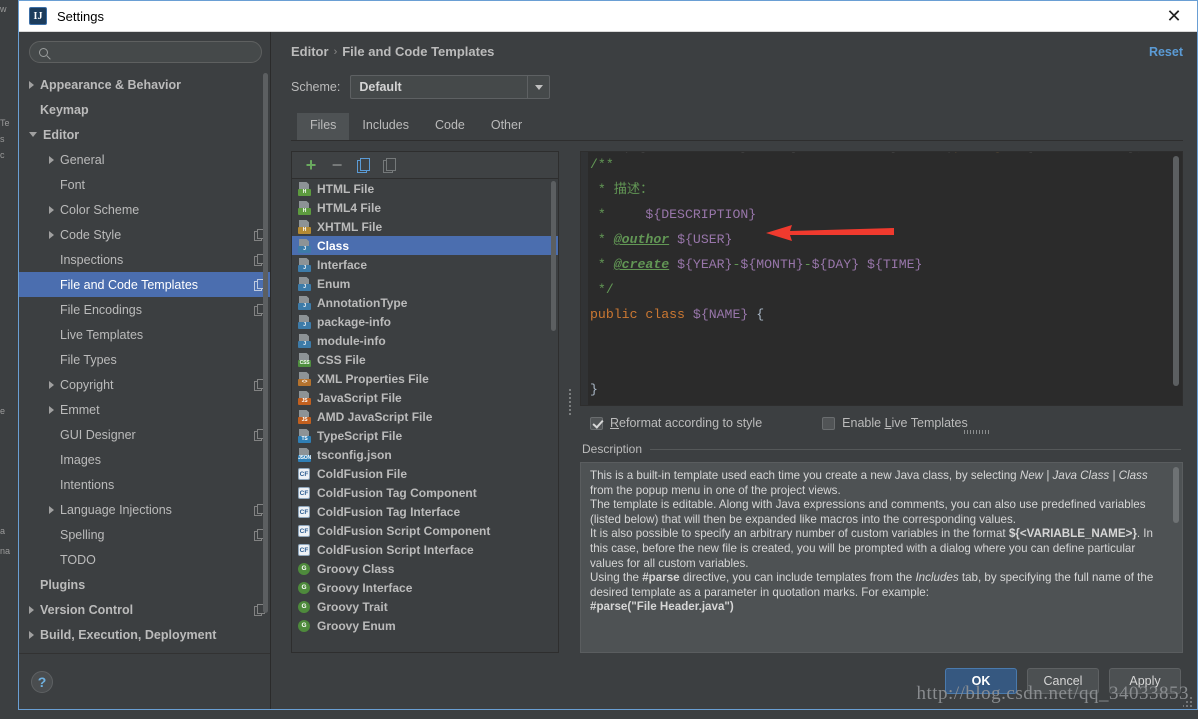 Image resolution: width=1198 pixels, height=719 pixels. Describe the element at coordinates (425, 321) in the screenshot. I see `list-item: Jpackage-info` at that location.